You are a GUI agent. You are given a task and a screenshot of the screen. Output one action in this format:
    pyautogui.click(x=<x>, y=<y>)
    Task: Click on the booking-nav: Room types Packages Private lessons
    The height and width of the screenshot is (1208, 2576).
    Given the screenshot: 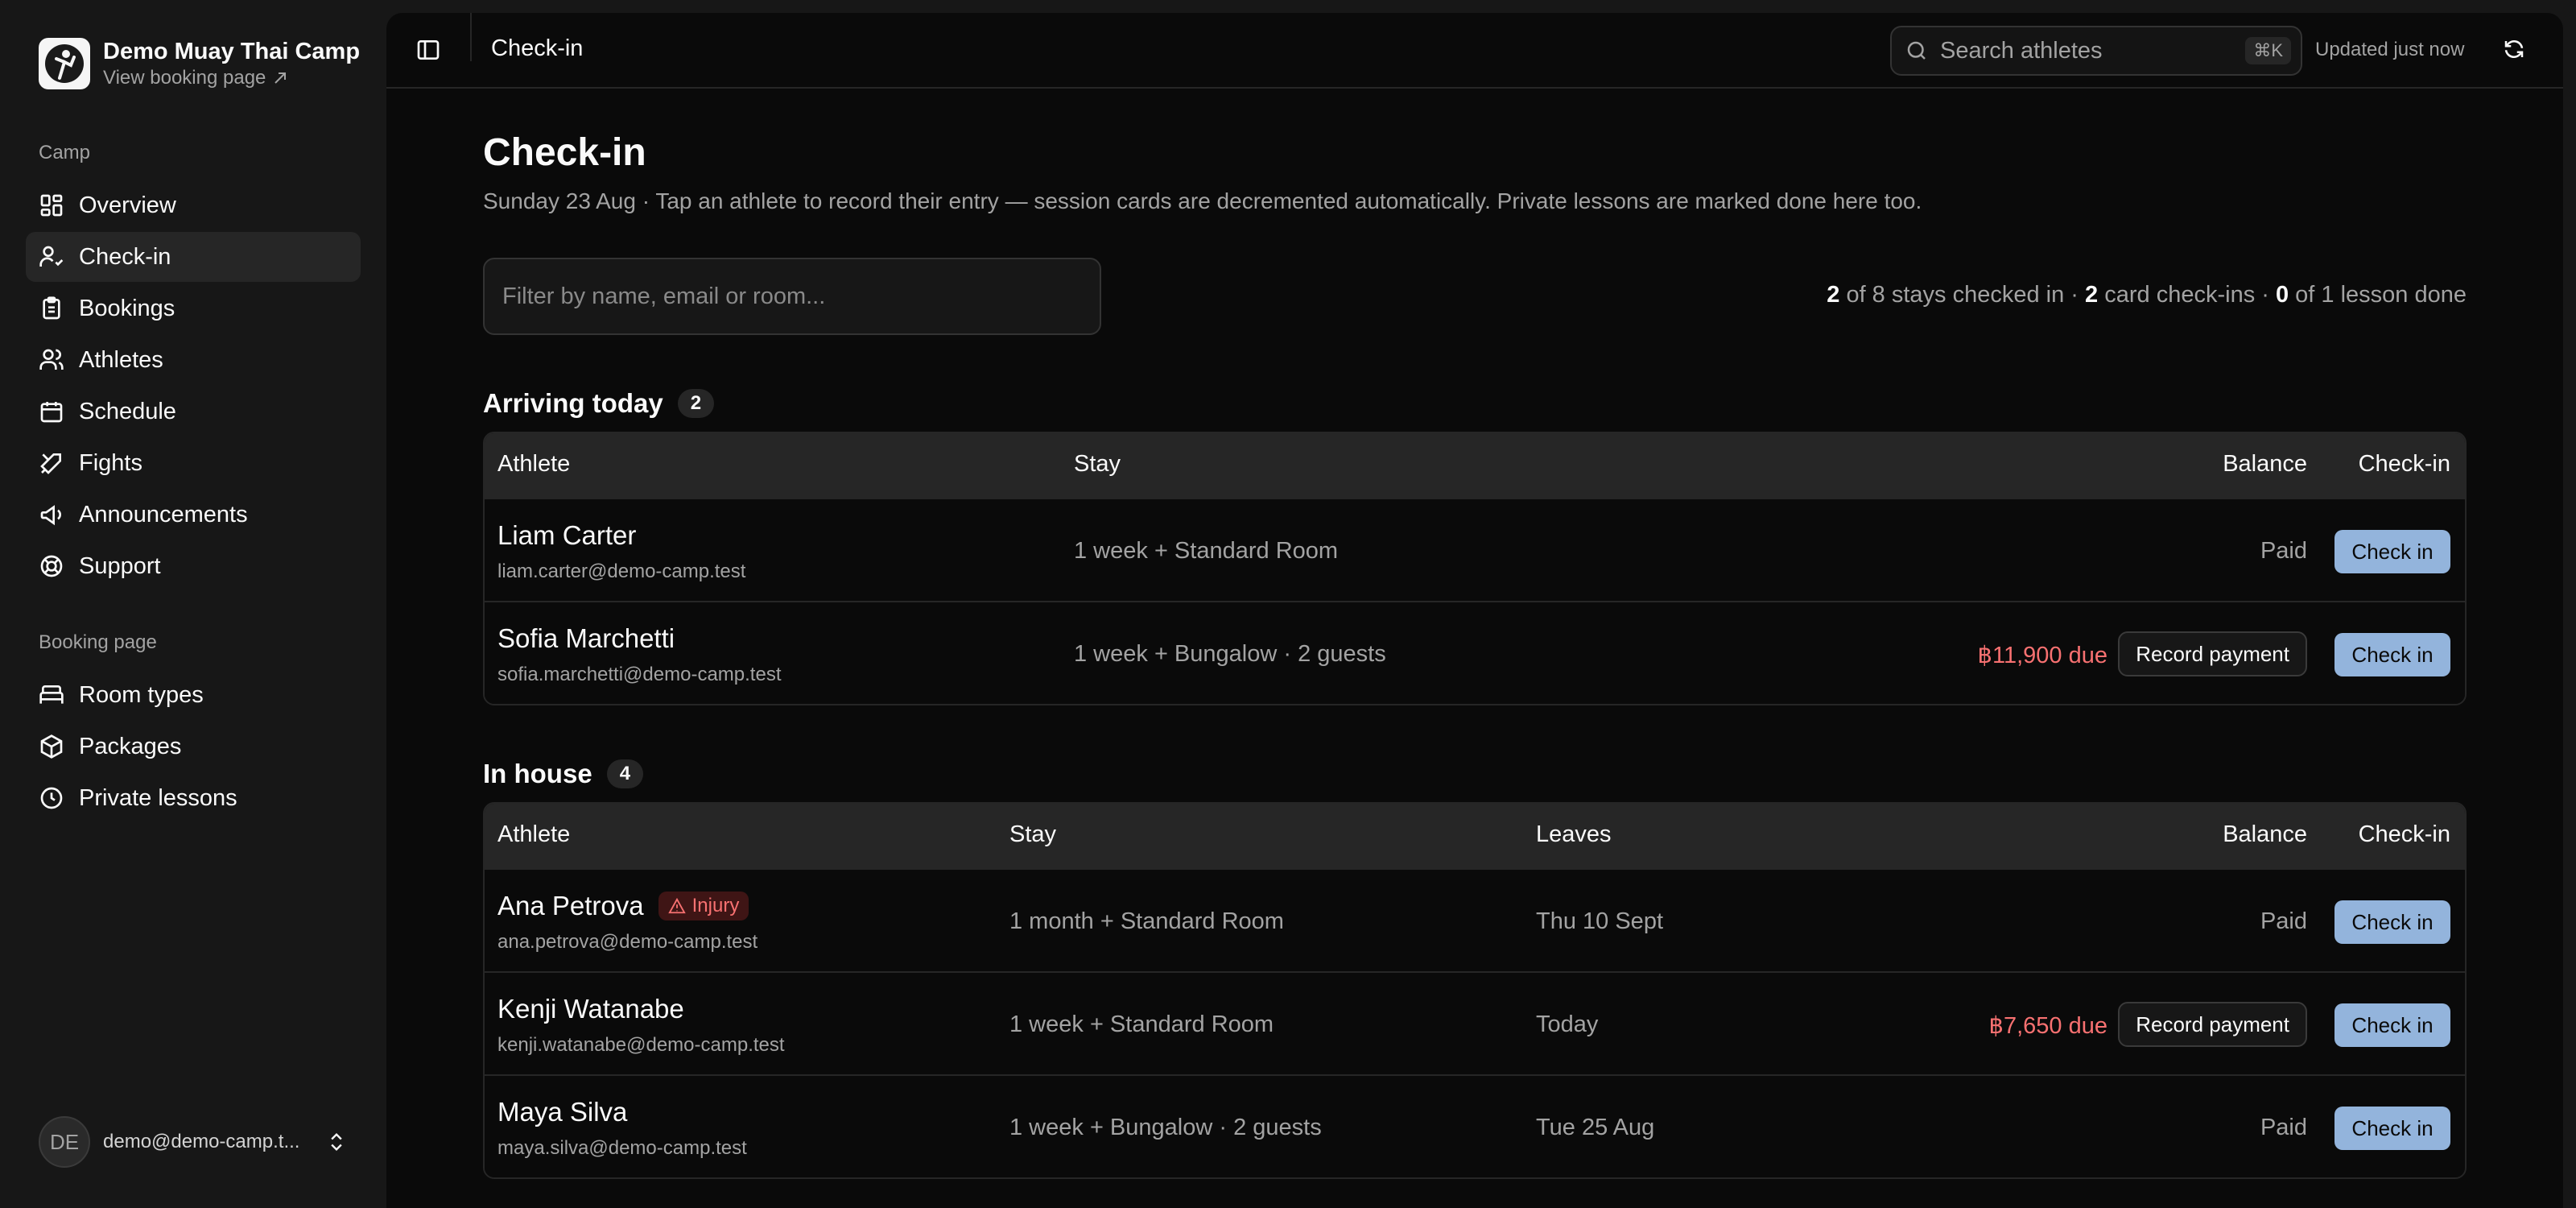 What is the action you would take?
    pyautogui.click(x=193, y=747)
    